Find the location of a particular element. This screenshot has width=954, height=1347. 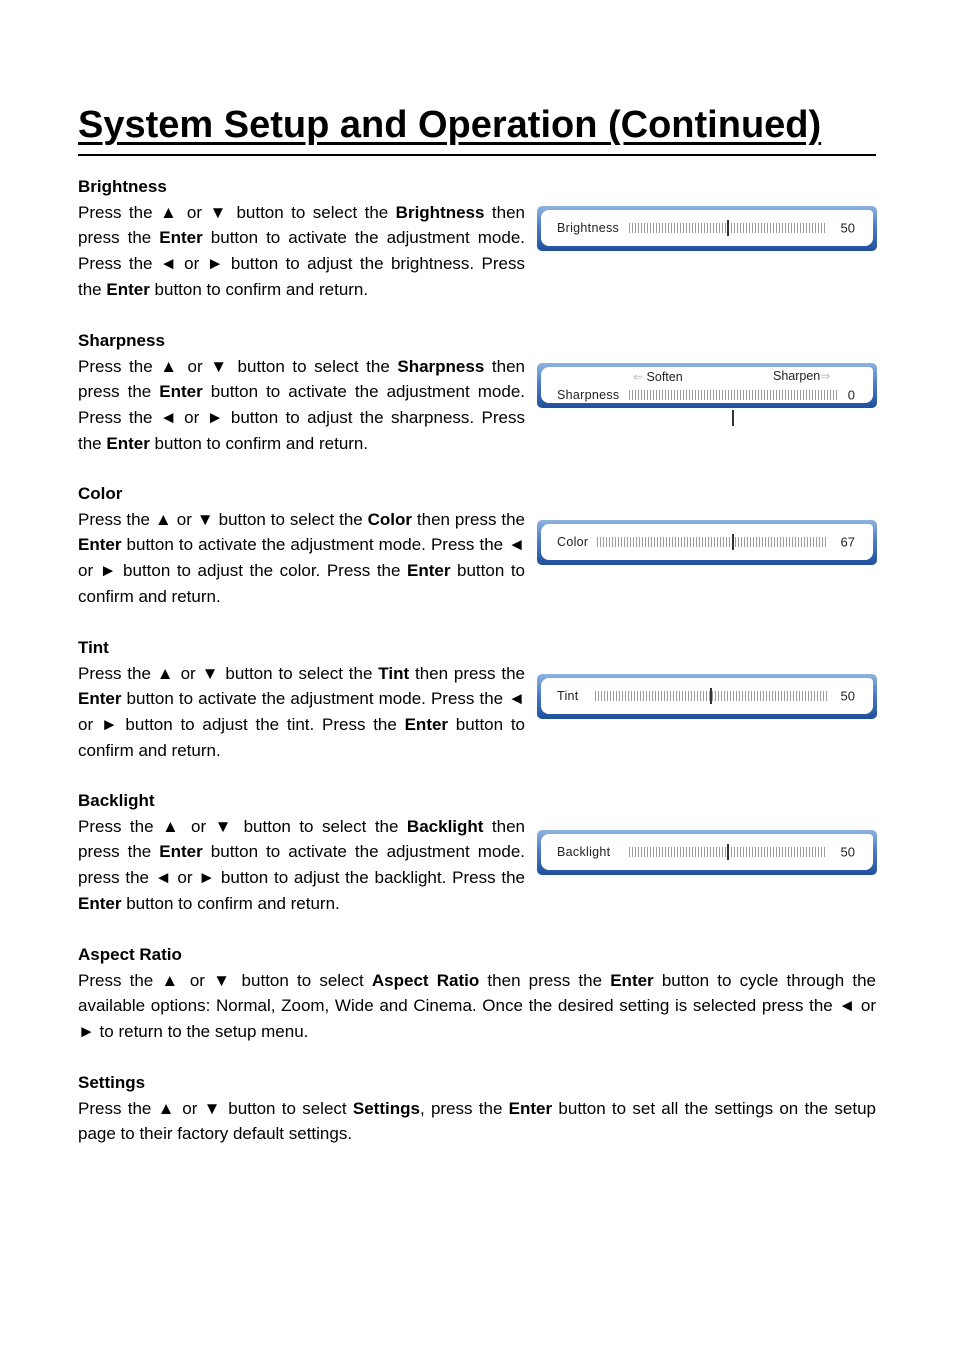

bold-term: Settings is located at coordinates (386, 1108).